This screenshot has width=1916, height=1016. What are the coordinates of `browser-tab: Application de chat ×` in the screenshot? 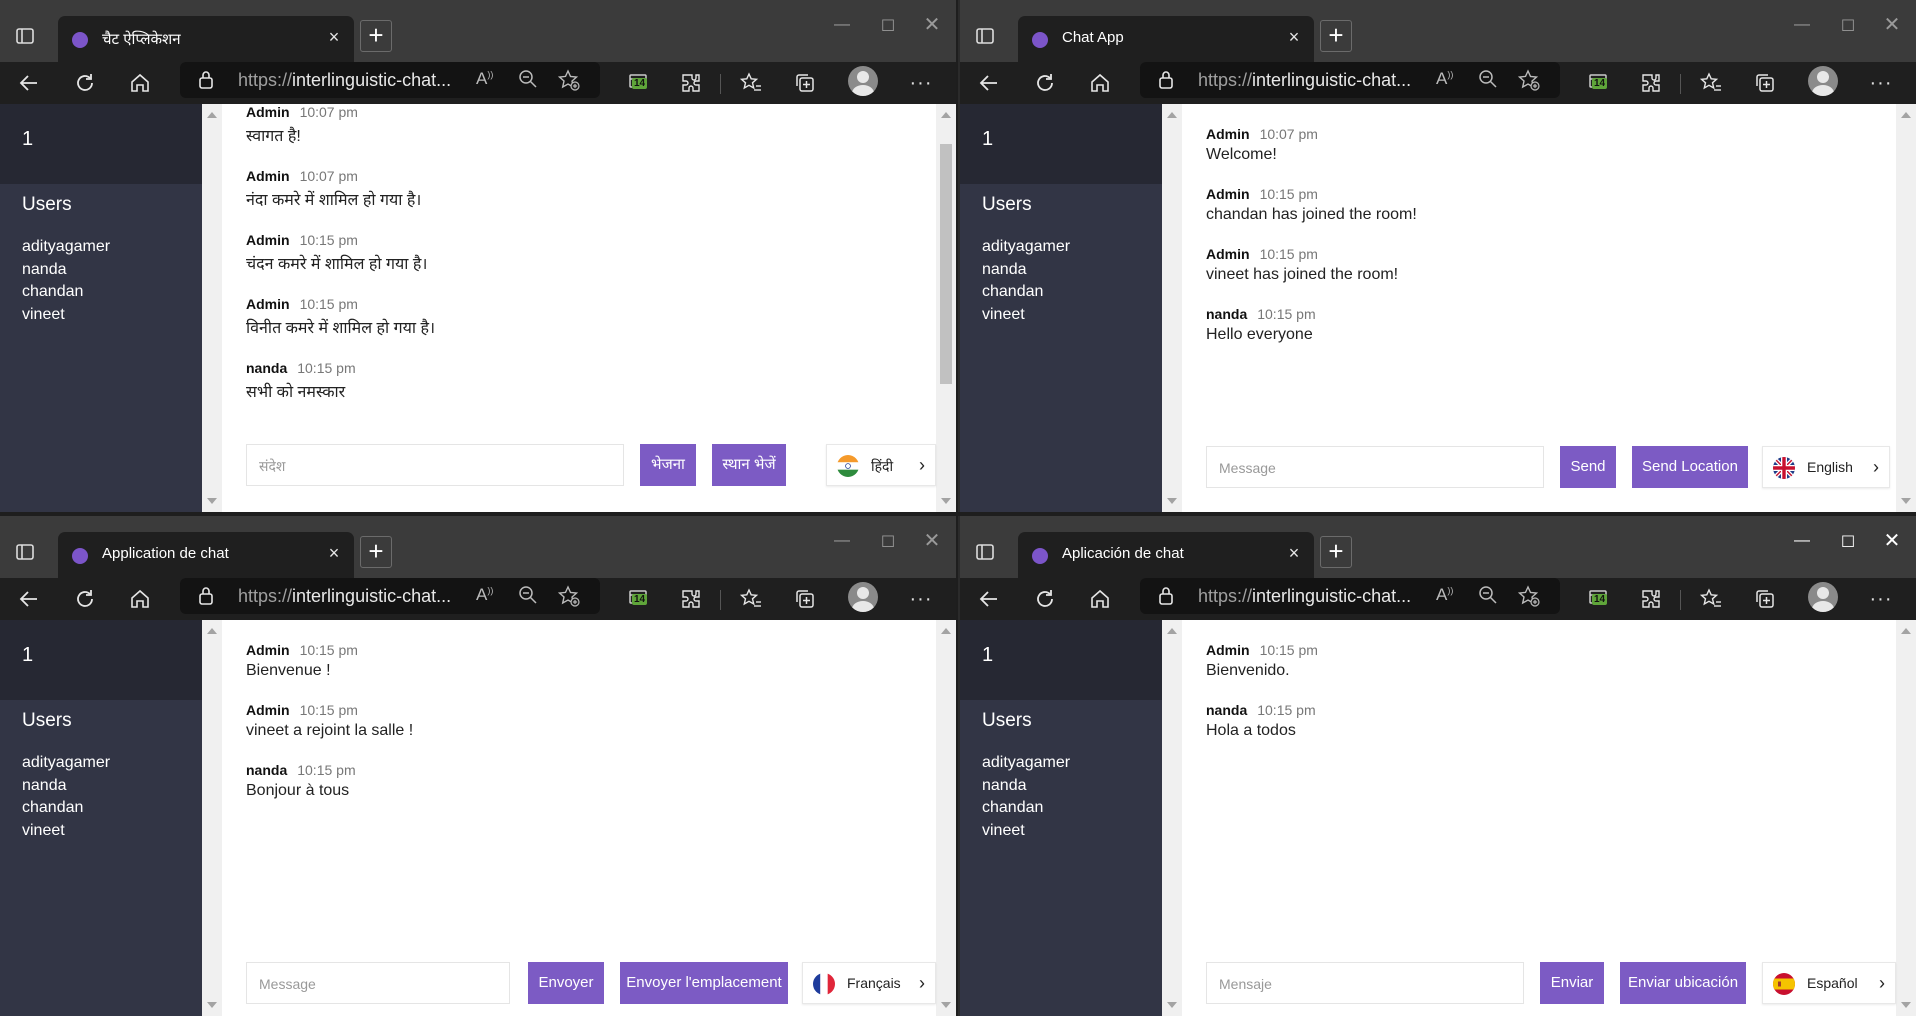 It's located at (206, 555).